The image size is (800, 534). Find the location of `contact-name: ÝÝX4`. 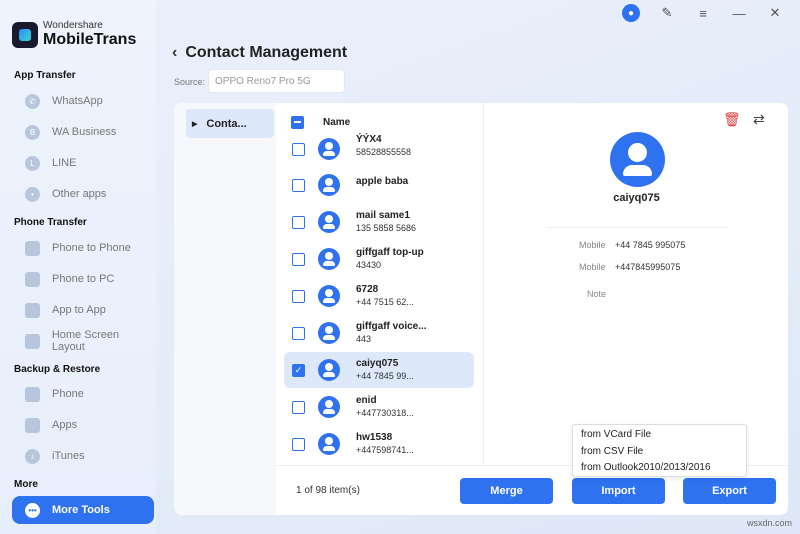

contact-name: ÝÝX4 is located at coordinates (369, 139).